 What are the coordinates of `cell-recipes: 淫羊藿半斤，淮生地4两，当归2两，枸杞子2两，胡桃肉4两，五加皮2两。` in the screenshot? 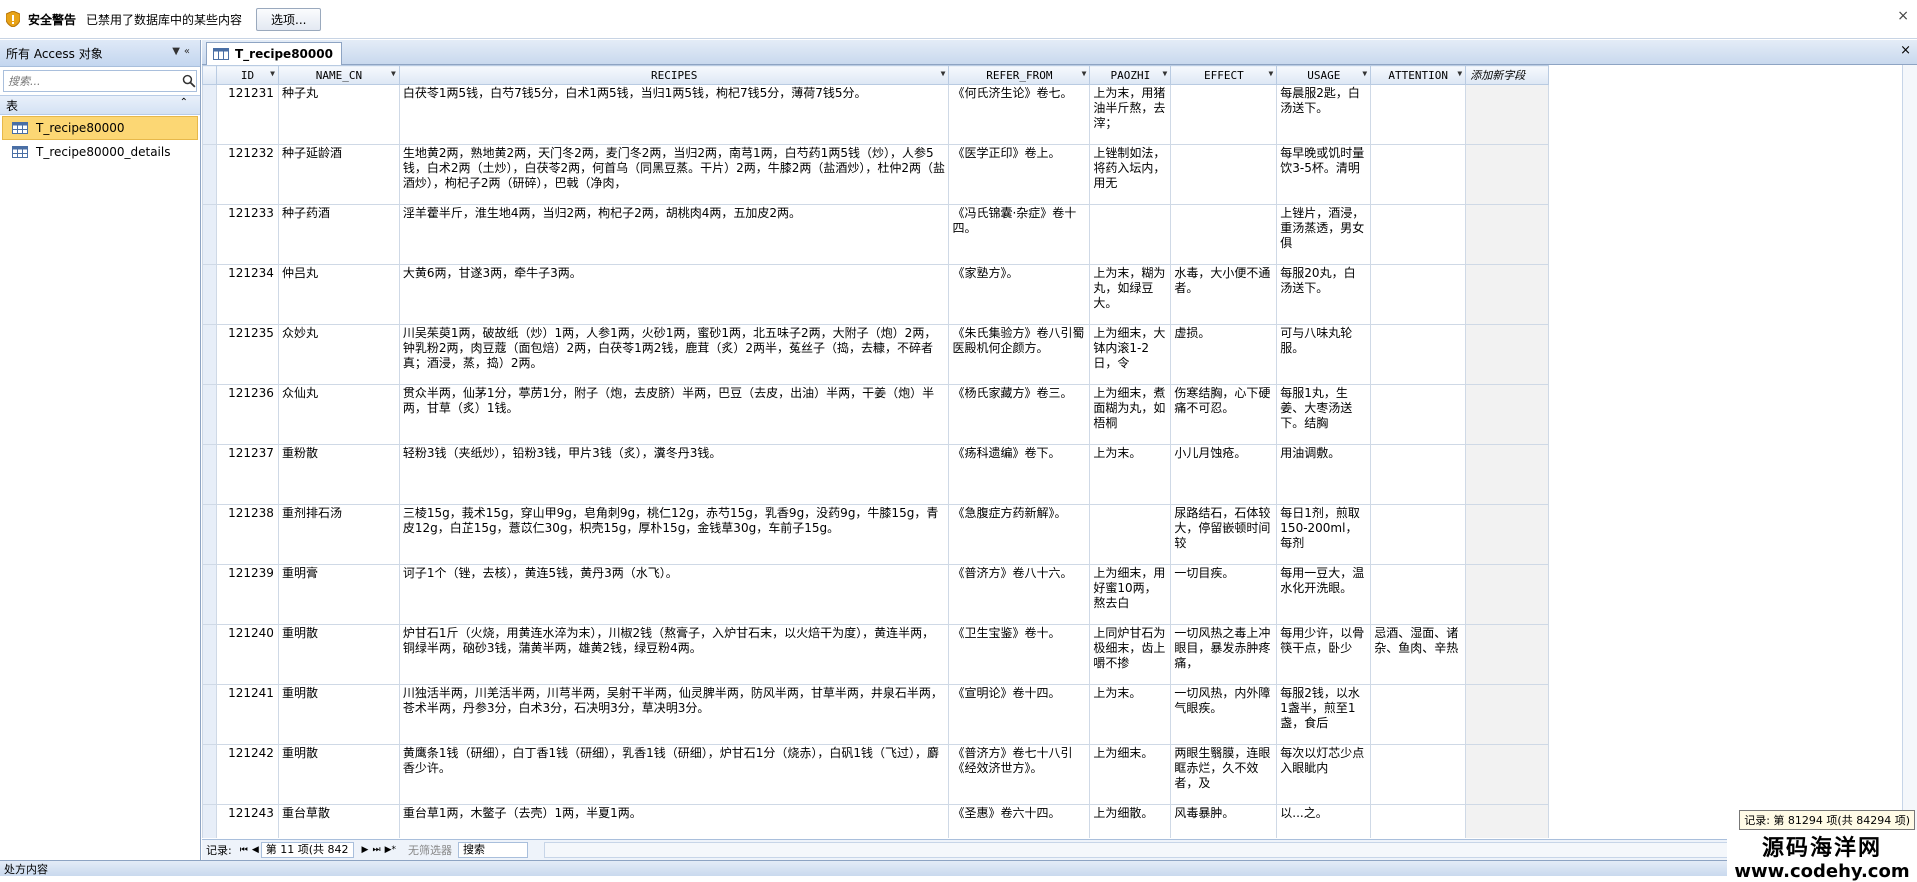 It's located at (674, 234).